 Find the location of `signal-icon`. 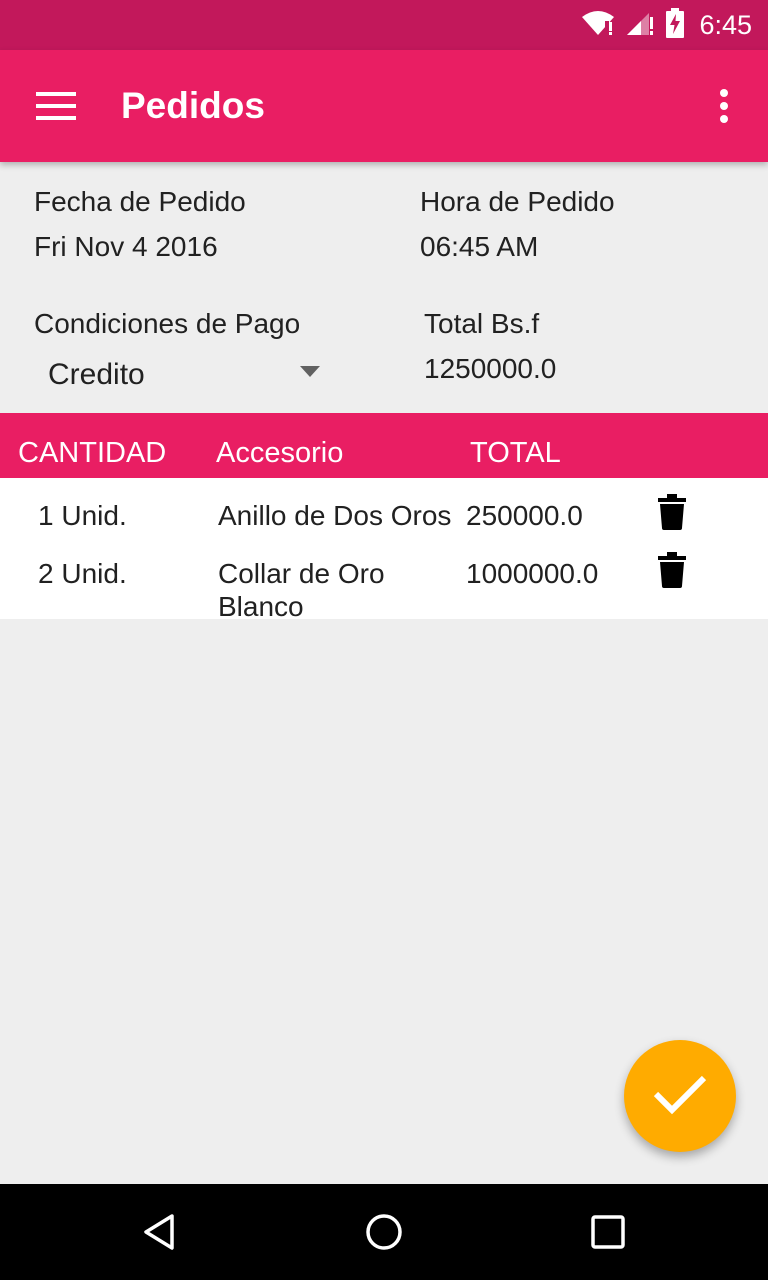

signal-icon is located at coordinates (640, 25).